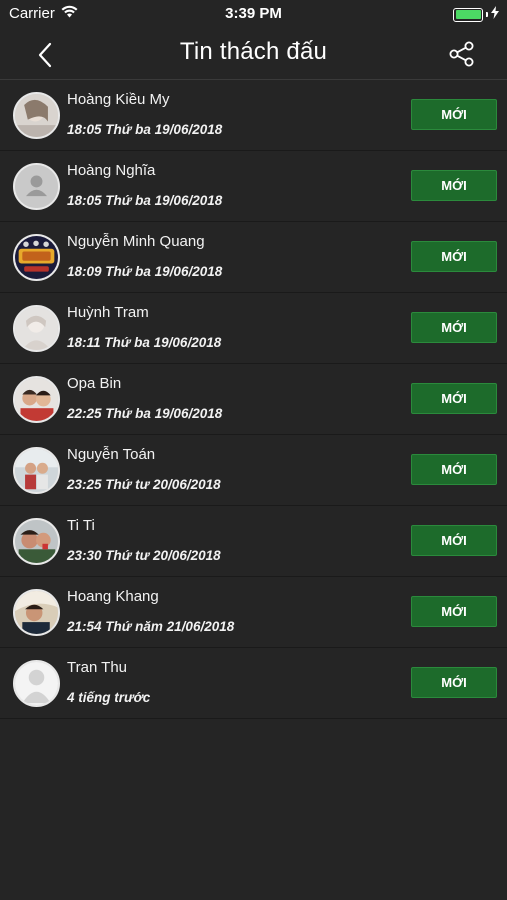  What do you see at coordinates (81, 525) in the screenshot?
I see `player-name: Ti Ti` at bounding box center [81, 525].